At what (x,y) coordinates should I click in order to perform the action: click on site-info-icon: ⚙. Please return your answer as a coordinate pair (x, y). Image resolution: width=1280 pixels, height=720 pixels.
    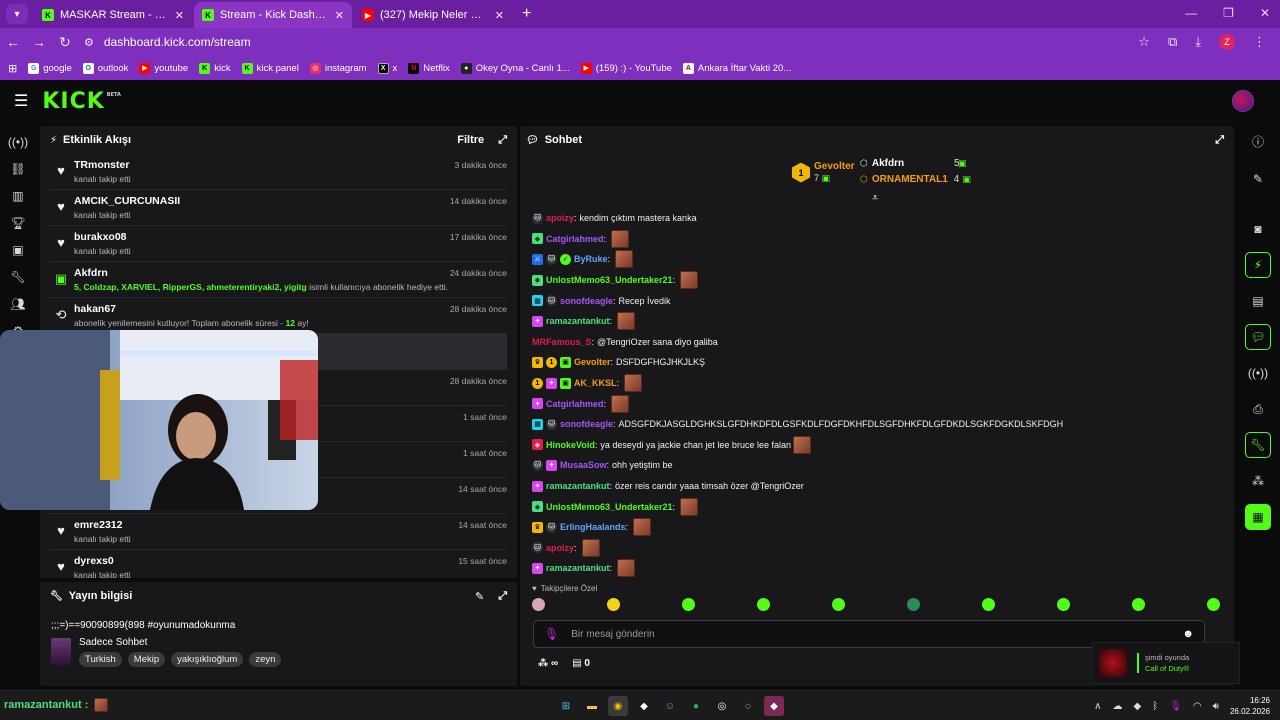
    Looking at the image, I should click on (89, 42).